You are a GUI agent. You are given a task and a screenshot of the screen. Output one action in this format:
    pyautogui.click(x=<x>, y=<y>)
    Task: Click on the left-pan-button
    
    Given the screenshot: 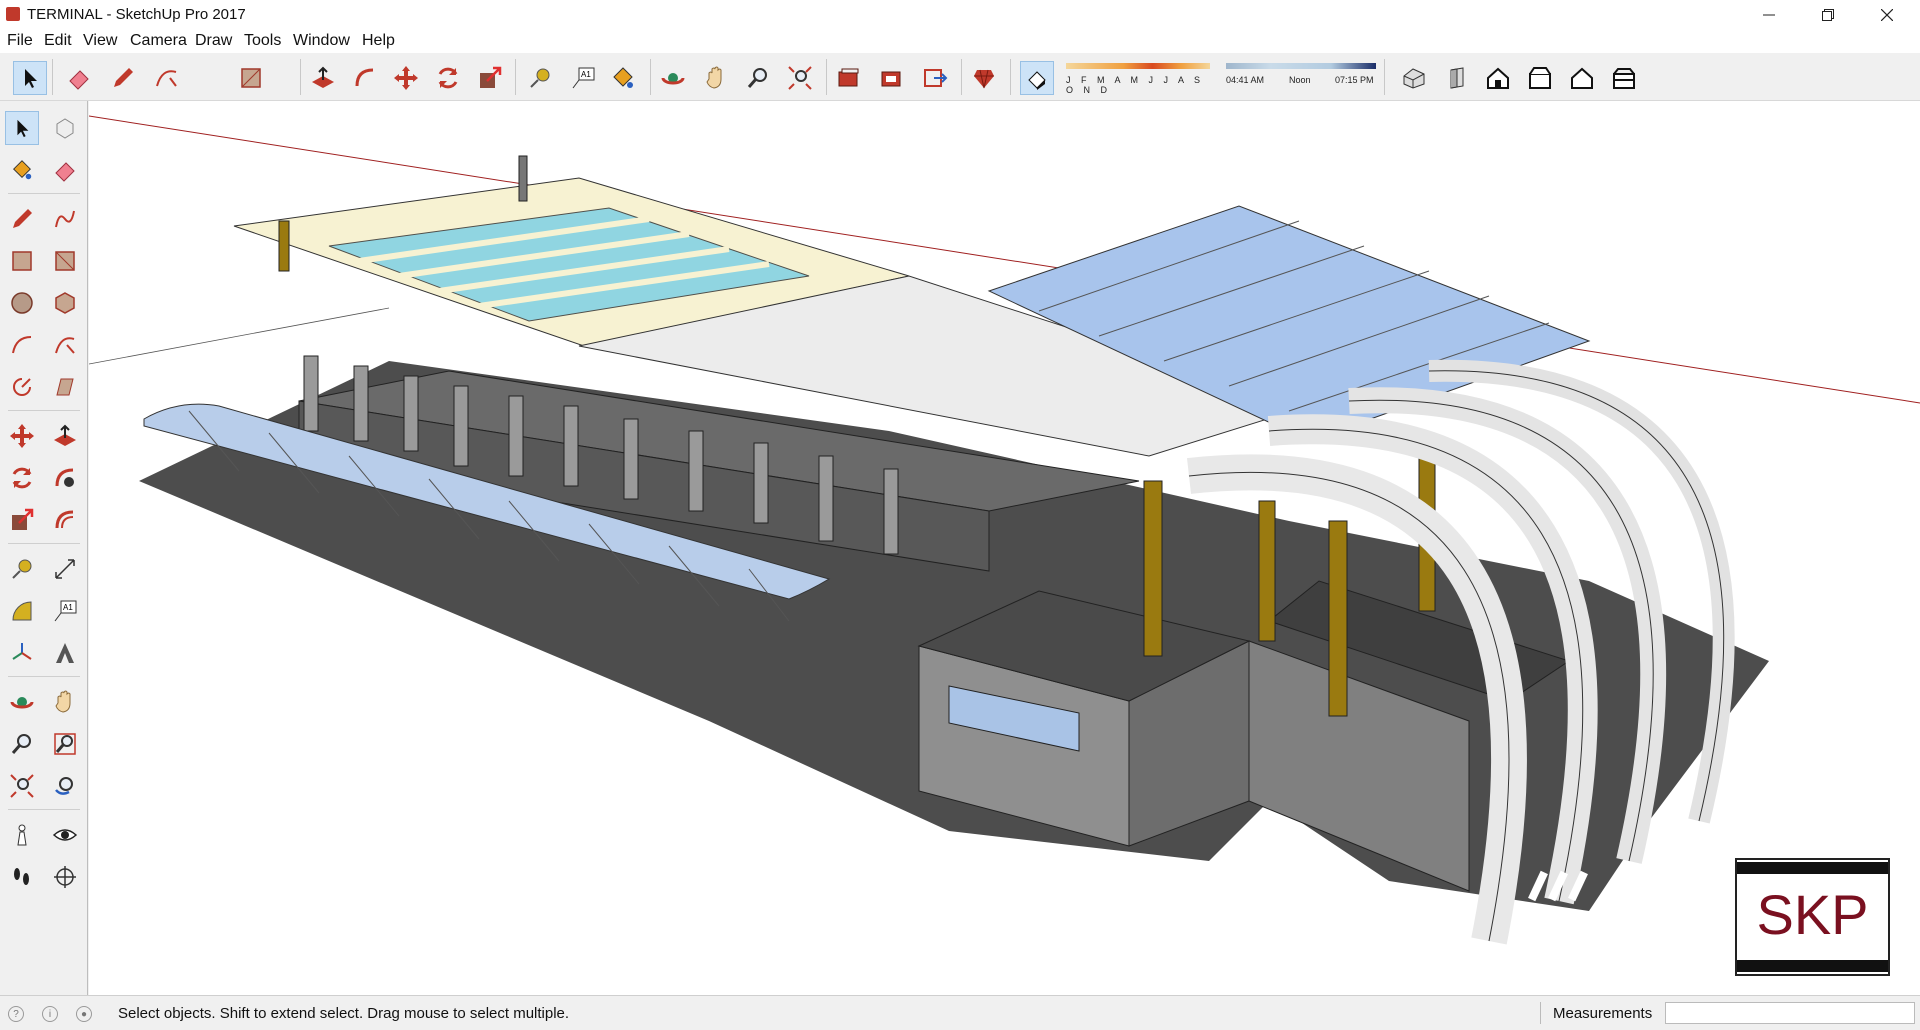 What is the action you would take?
    pyautogui.click(x=65, y=702)
    